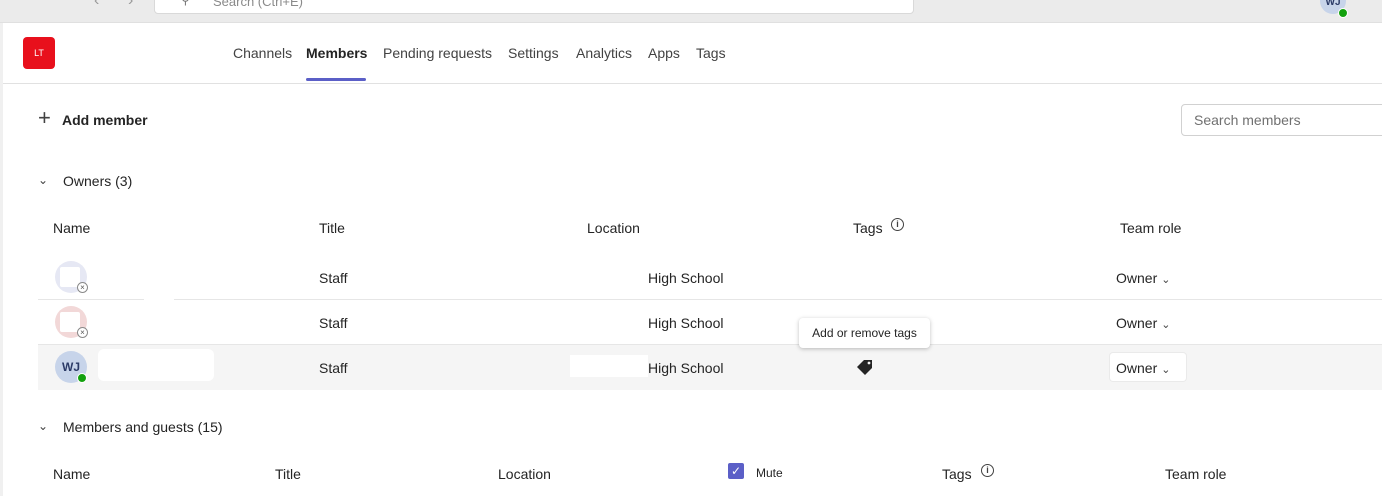  Describe the element at coordinates (686, 278) in the screenshot. I see `row1-location: High School` at that location.